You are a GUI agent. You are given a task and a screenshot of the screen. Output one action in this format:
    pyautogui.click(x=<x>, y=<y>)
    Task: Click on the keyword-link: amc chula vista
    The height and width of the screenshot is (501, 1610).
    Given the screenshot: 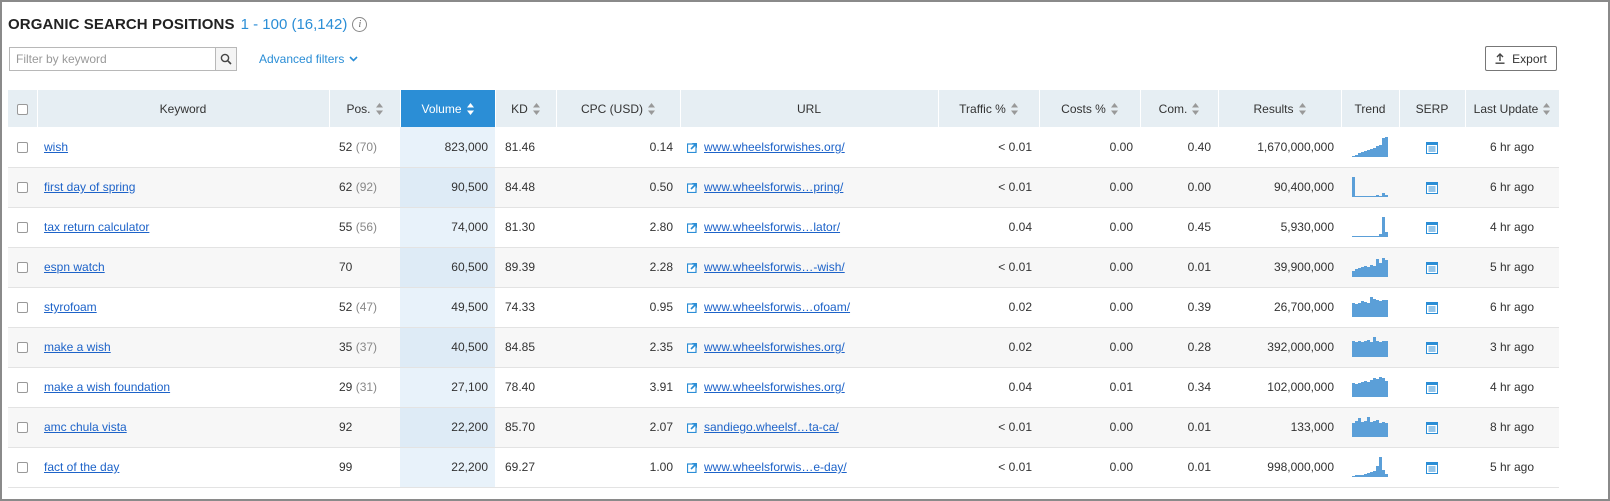 What is the action you would take?
    pyautogui.click(x=85, y=427)
    